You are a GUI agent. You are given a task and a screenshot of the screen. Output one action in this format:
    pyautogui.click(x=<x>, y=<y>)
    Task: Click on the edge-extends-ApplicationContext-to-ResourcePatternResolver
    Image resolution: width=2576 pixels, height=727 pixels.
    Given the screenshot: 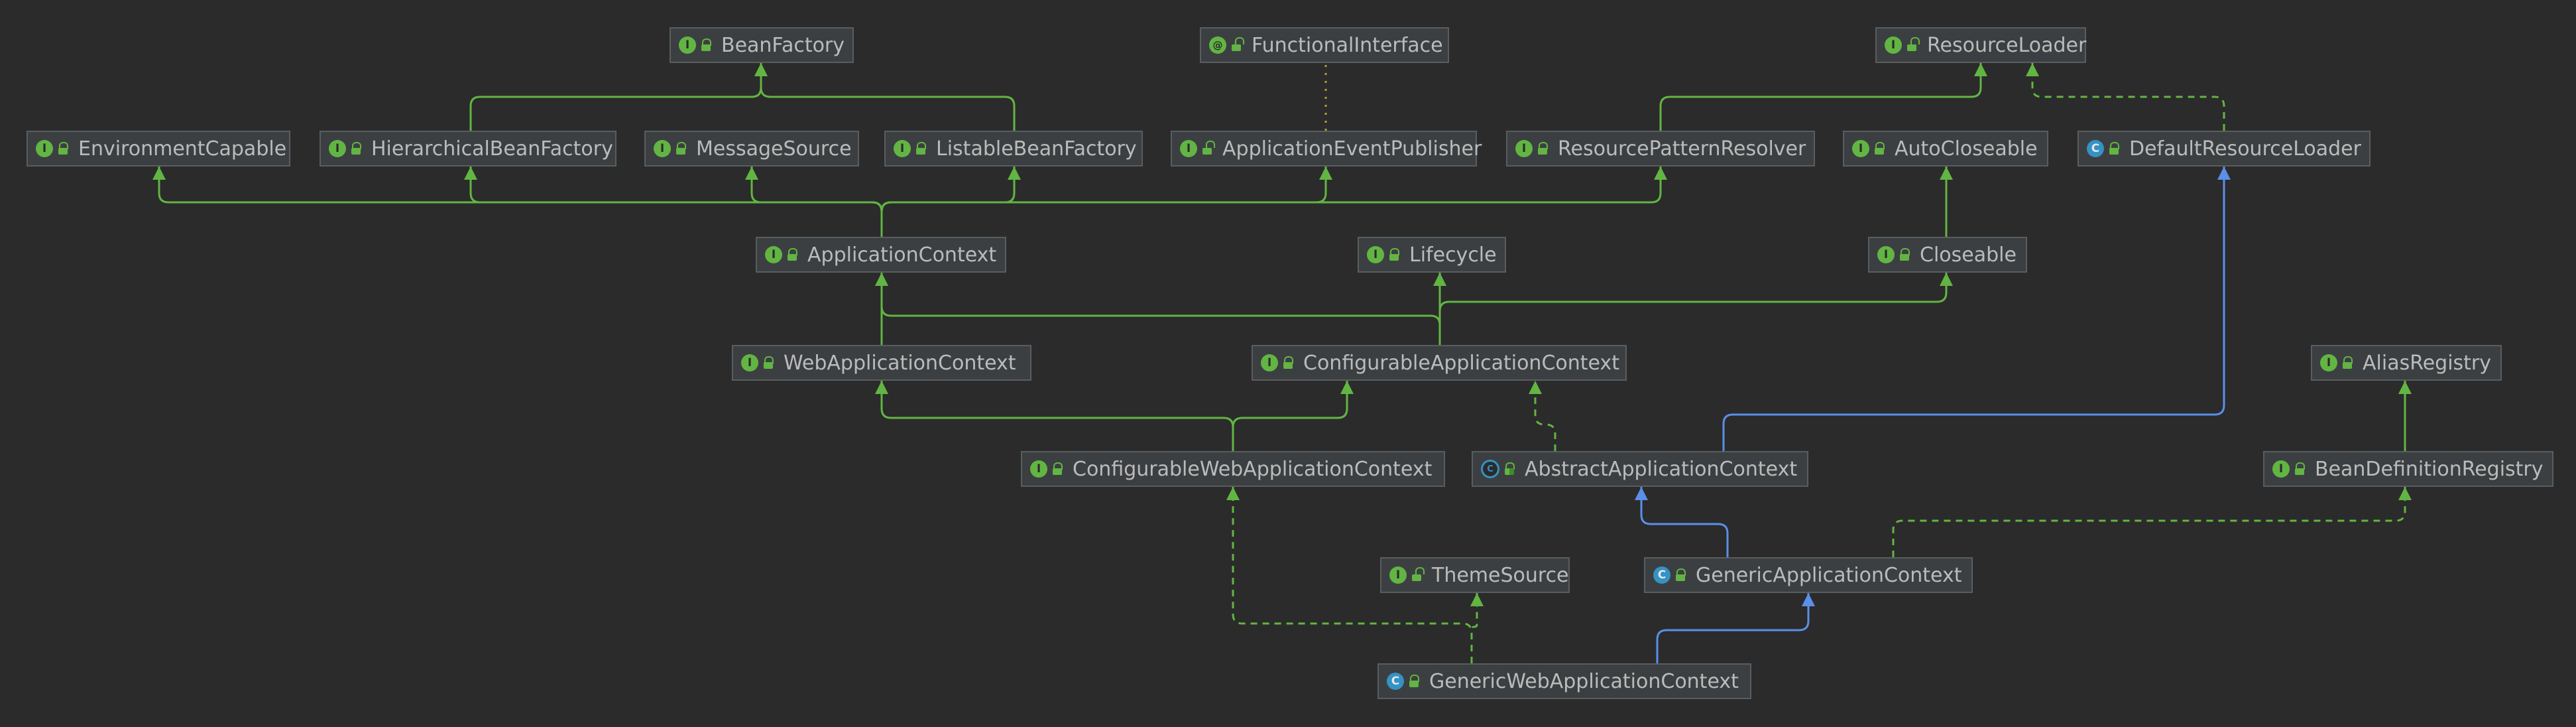 What is the action you would take?
    pyautogui.click(x=1271, y=202)
    